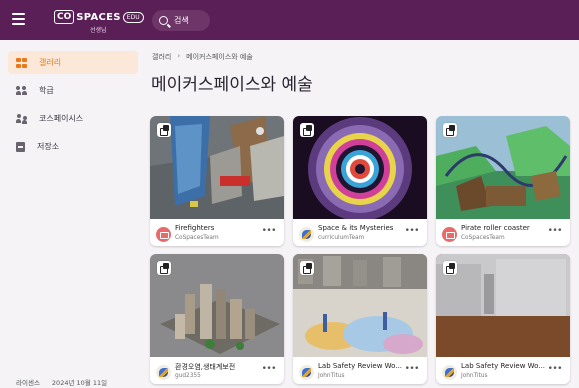 The image size is (579, 388). I want to click on sidebar-item-label: 갤러리, so click(50, 62).